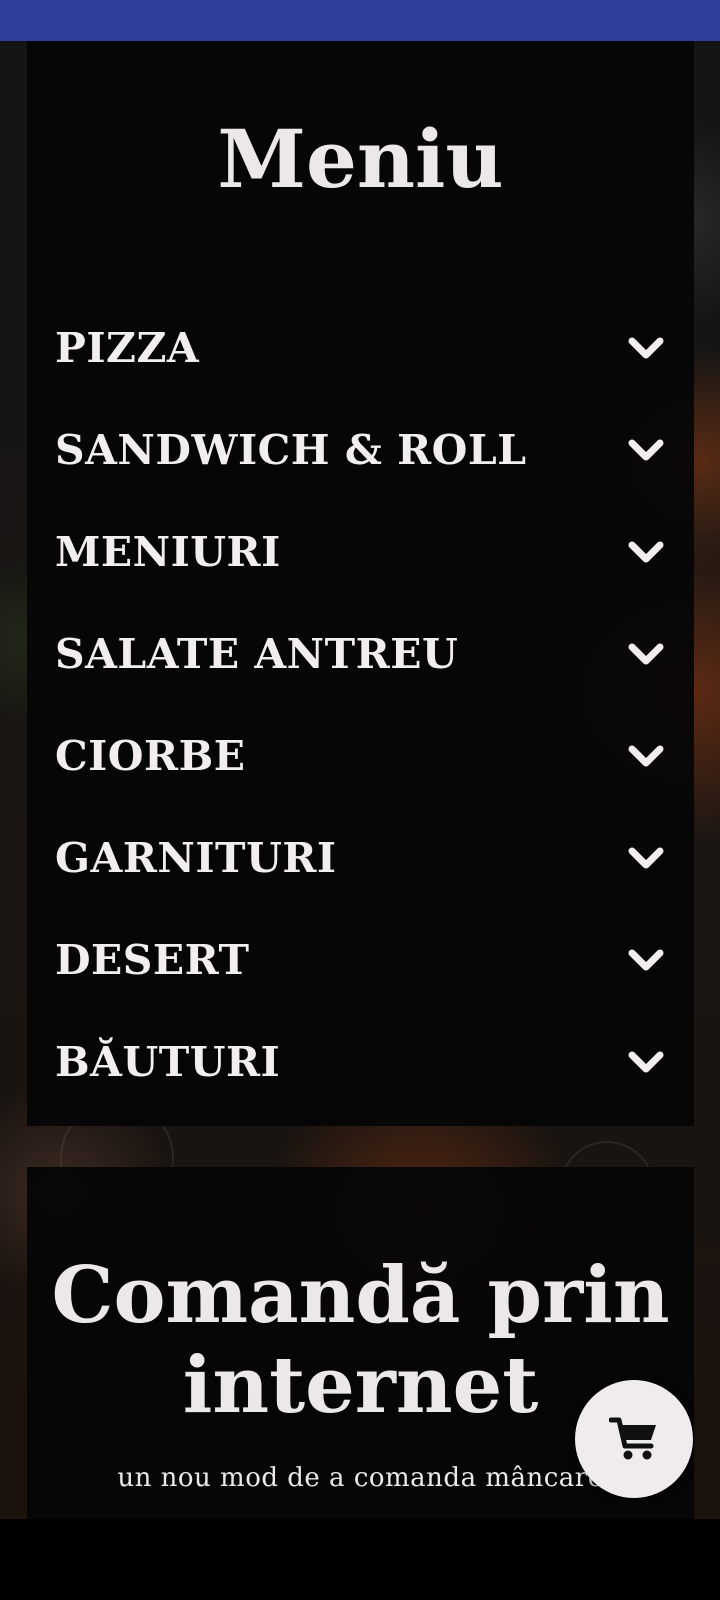 The width and height of the screenshot is (720, 1600). What do you see at coordinates (168, 1062) in the screenshot?
I see `category-label: BĂUTURI` at bounding box center [168, 1062].